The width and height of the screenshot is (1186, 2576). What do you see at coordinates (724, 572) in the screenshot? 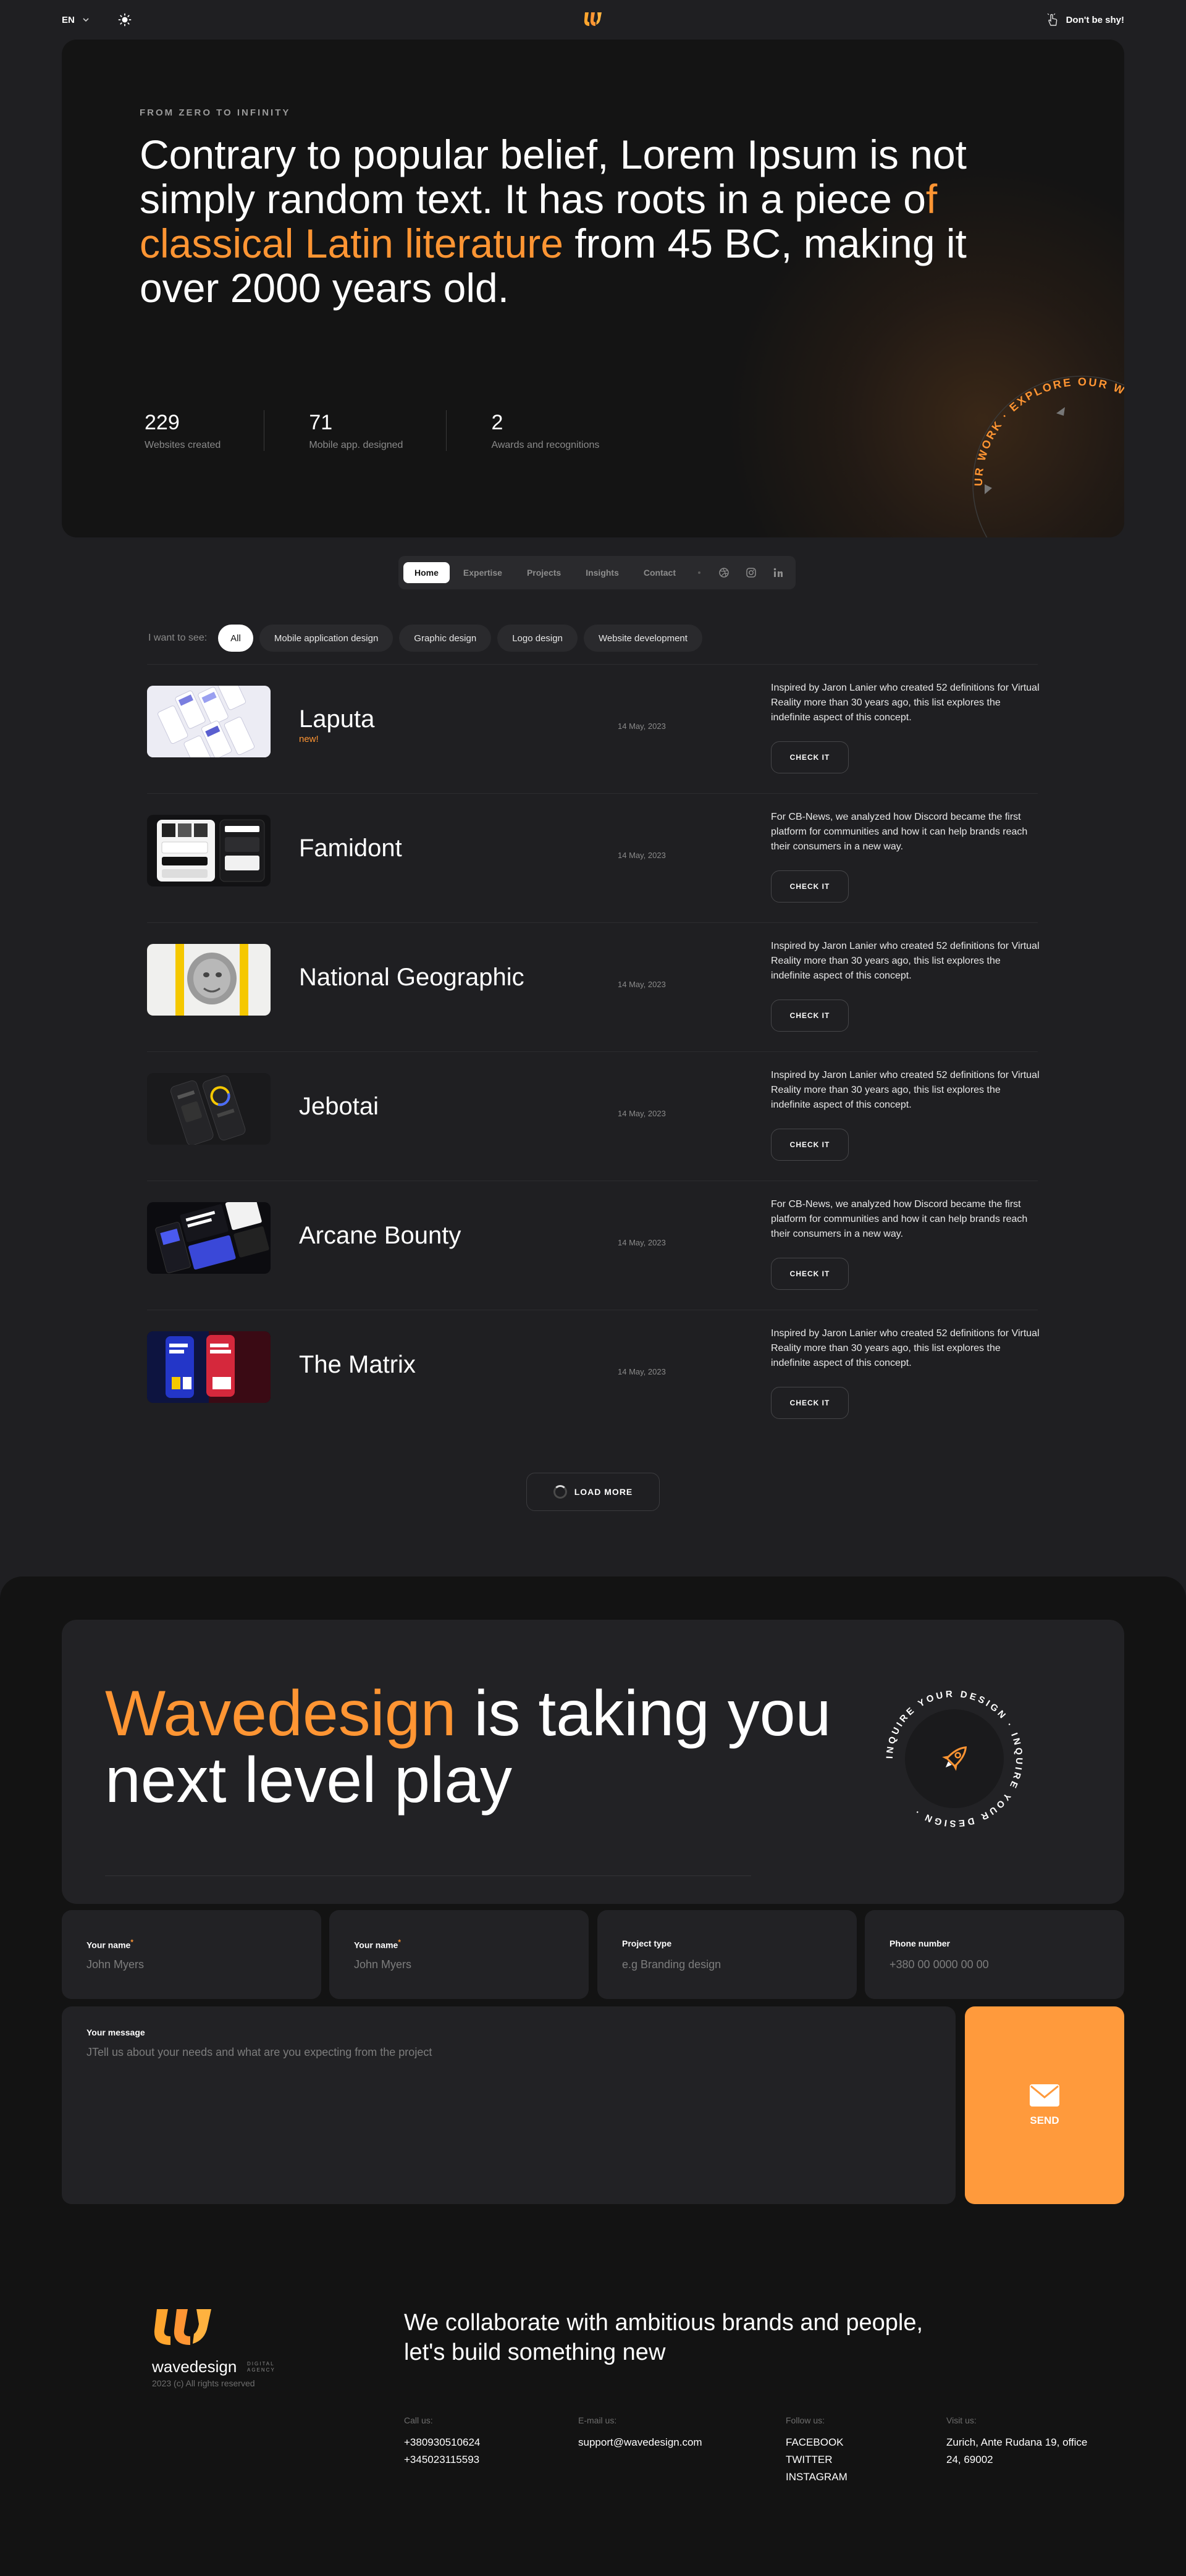
I see `dribbble-icon` at bounding box center [724, 572].